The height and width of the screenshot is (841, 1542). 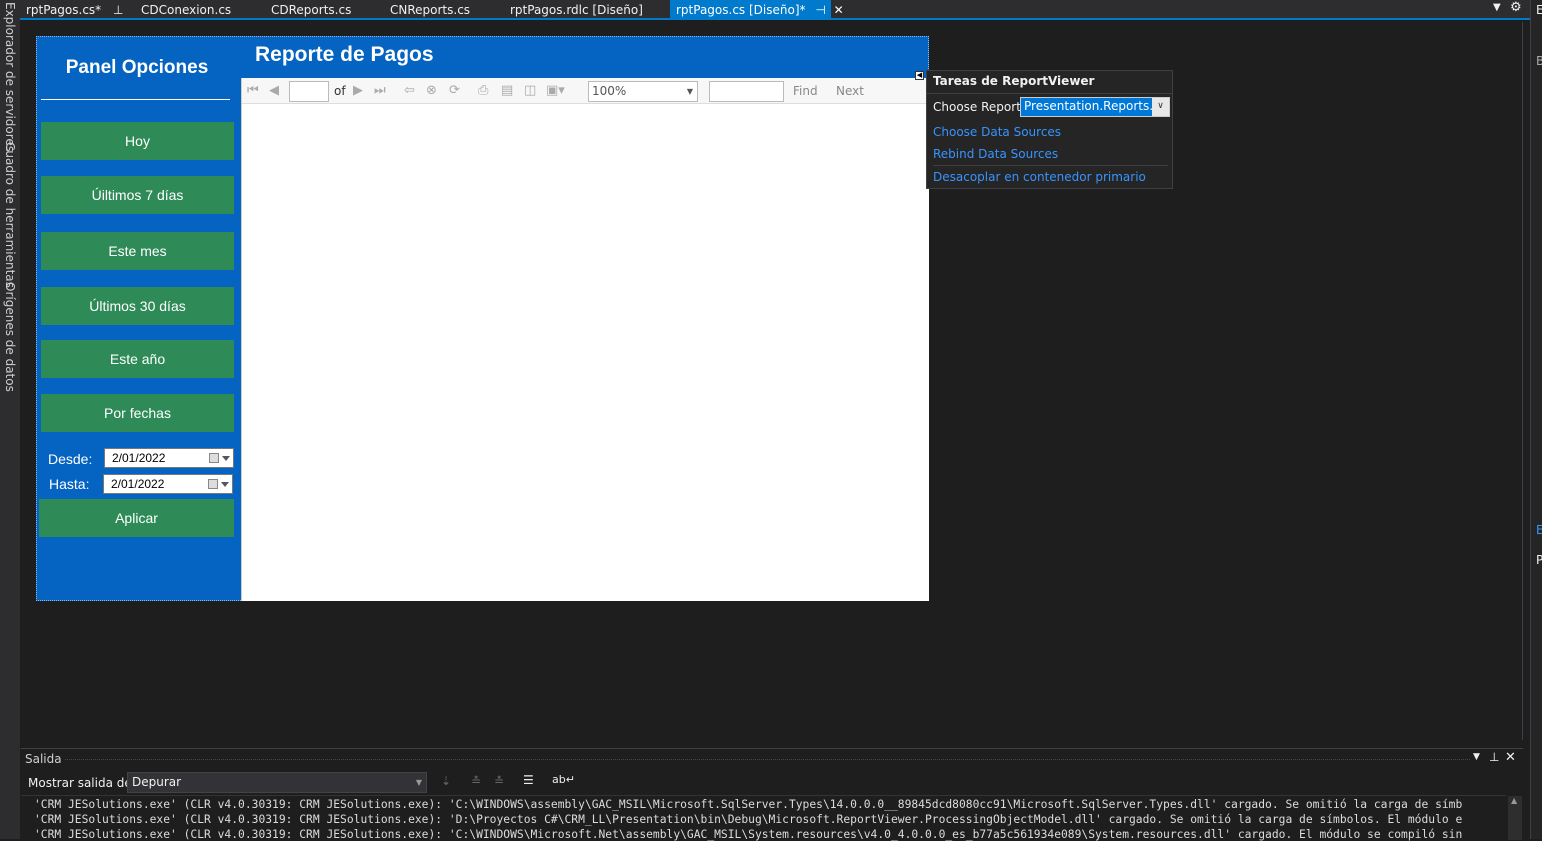 I want to click on choose-report-label: Choose Report, so click(x=977, y=107).